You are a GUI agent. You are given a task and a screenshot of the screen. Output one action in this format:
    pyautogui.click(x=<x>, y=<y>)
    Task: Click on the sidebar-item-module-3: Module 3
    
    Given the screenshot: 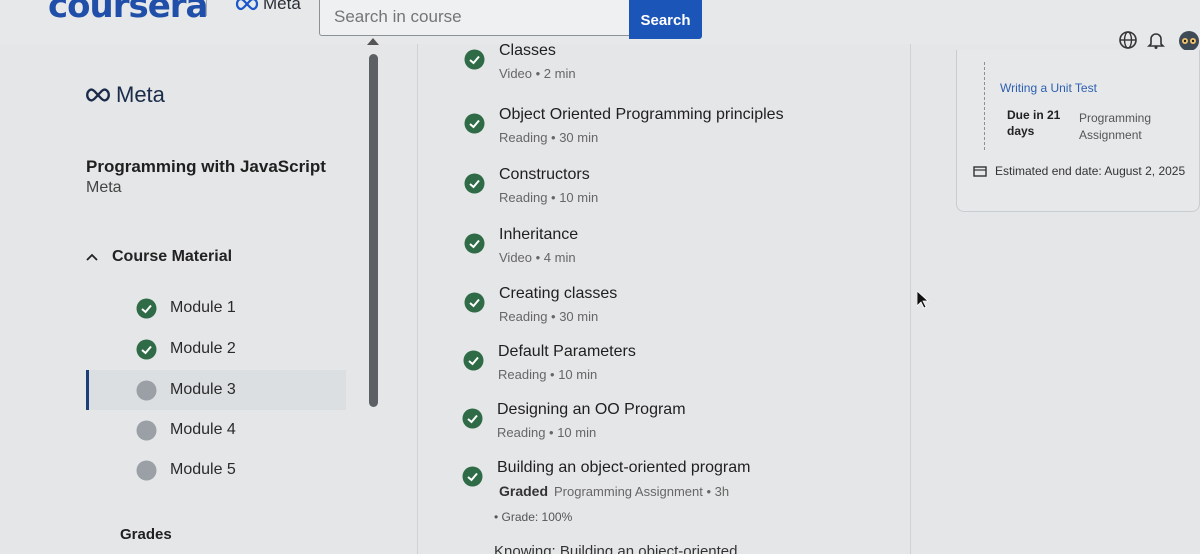 What is the action you would take?
    pyautogui.click(x=216, y=390)
    